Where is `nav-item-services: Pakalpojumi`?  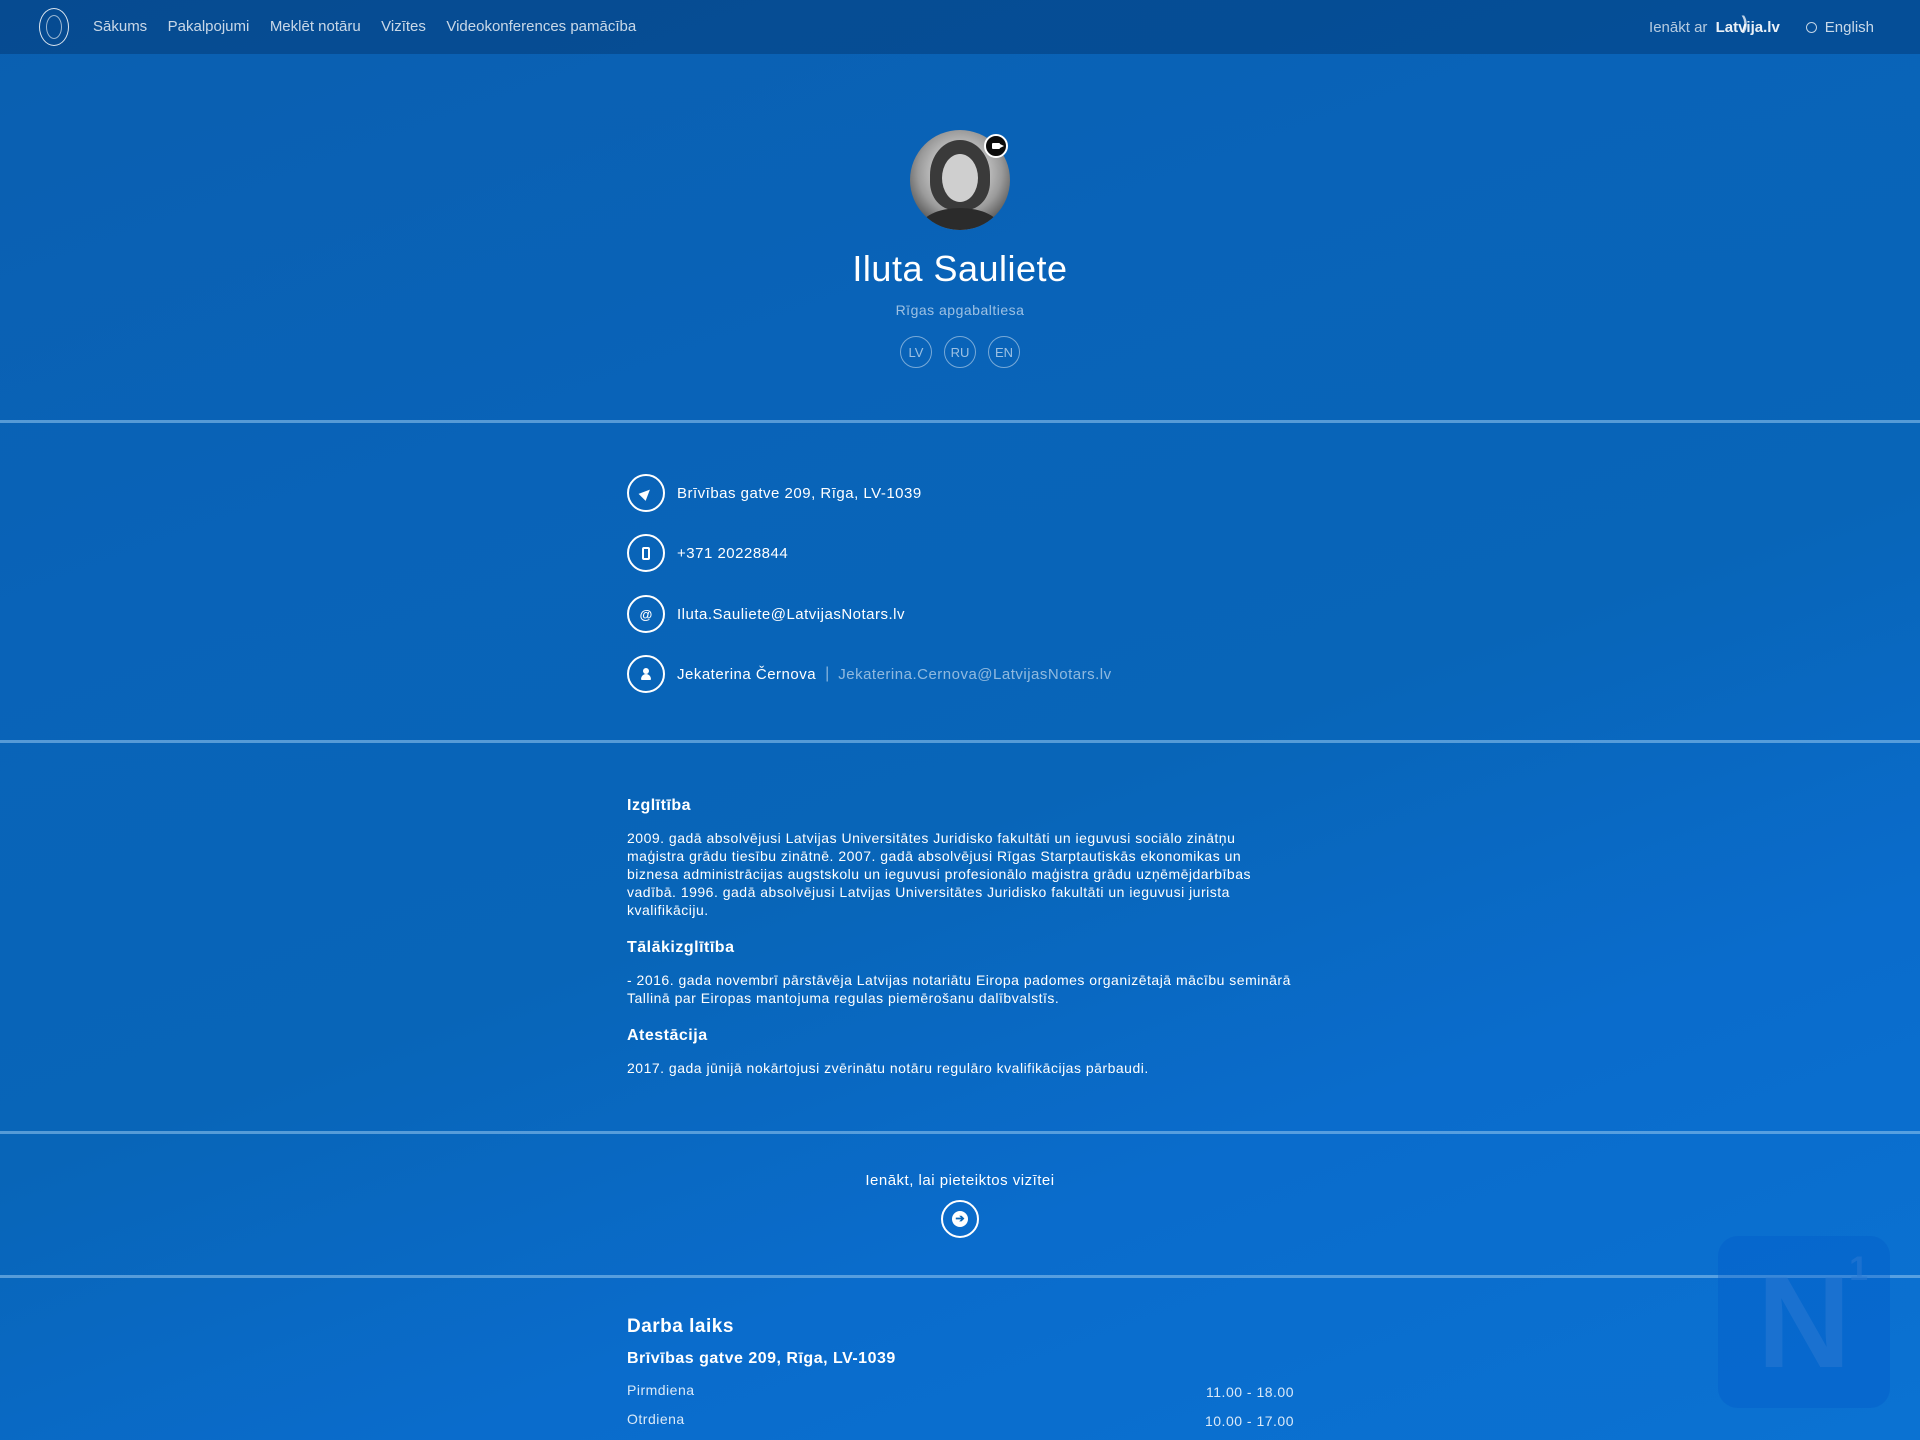
nav-item-services: Pakalpojumi is located at coordinates (209, 26).